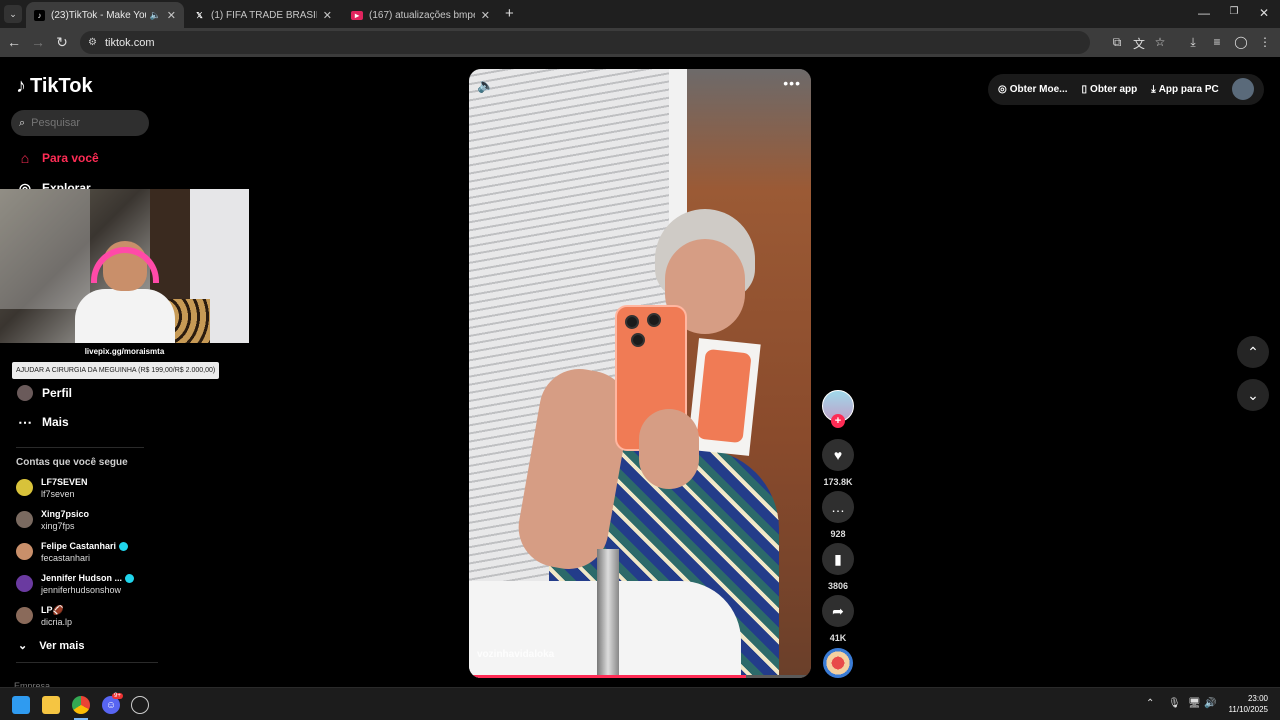 This screenshot has width=1280, height=720. What do you see at coordinates (838, 638) in the screenshot?
I see `share-count: 41K` at bounding box center [838, 638].